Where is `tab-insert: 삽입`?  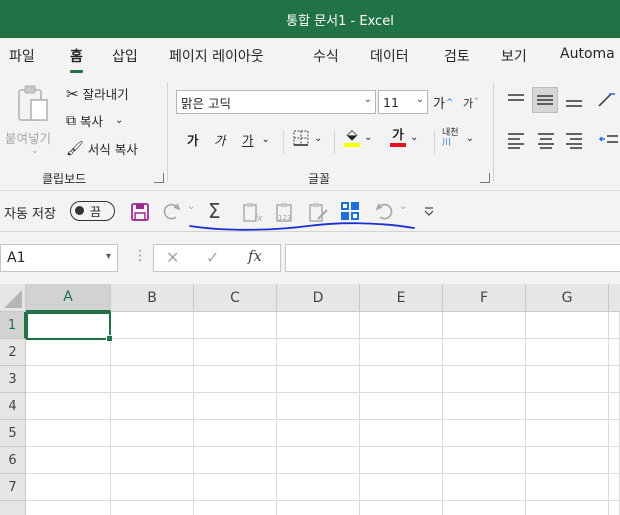
tab-insert: 삽입 is located at coordinates (125, 56).